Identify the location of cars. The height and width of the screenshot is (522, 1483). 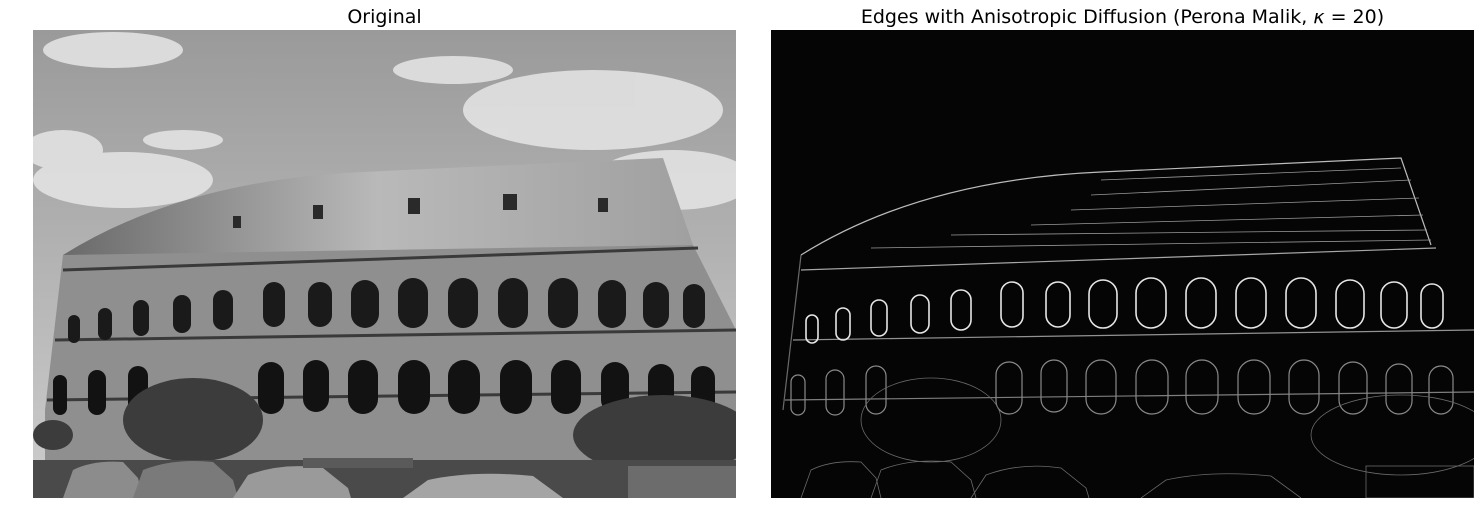
(384, 478).